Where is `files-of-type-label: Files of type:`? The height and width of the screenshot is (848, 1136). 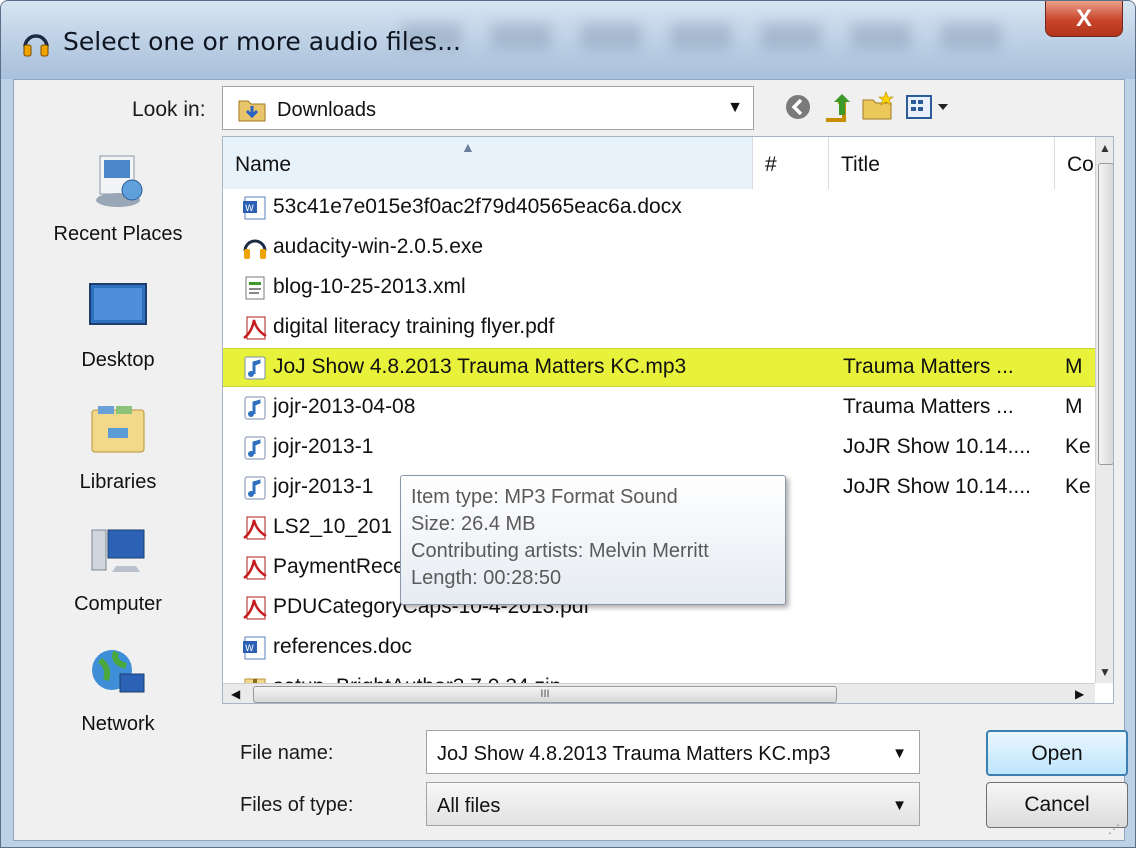
files-of-type-label: Files of type: is located at coordinates (297, 805).